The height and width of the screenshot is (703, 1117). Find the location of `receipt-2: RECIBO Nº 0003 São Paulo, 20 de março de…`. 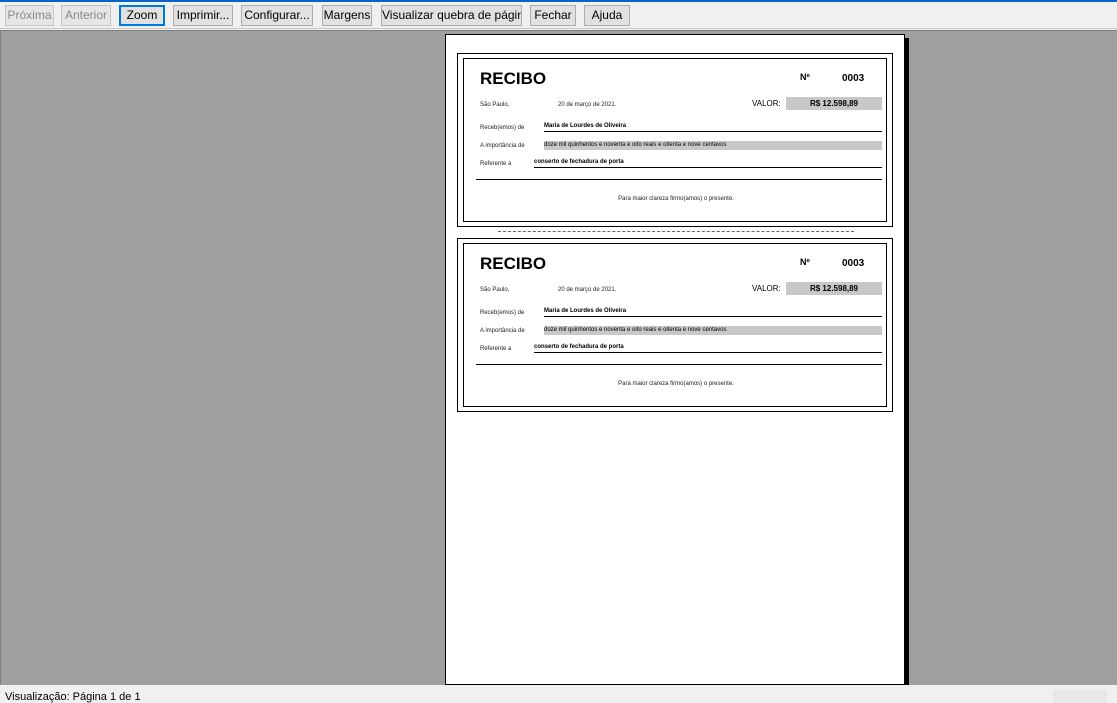

receipt-2: RECIBO Nº 0003 São Paulo, 20 de março de… is located at coordinates (675, 325).